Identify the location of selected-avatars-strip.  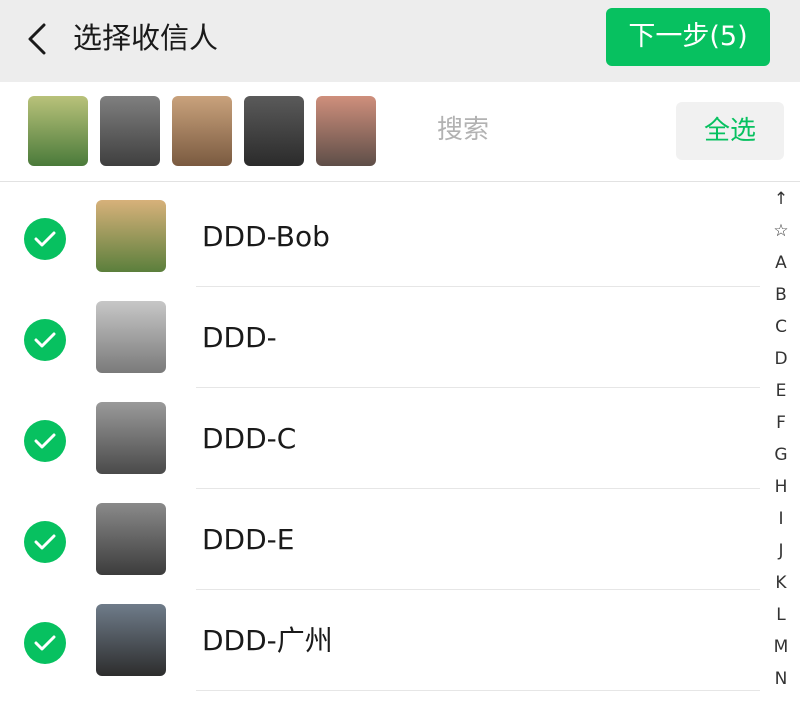
(224, 131).